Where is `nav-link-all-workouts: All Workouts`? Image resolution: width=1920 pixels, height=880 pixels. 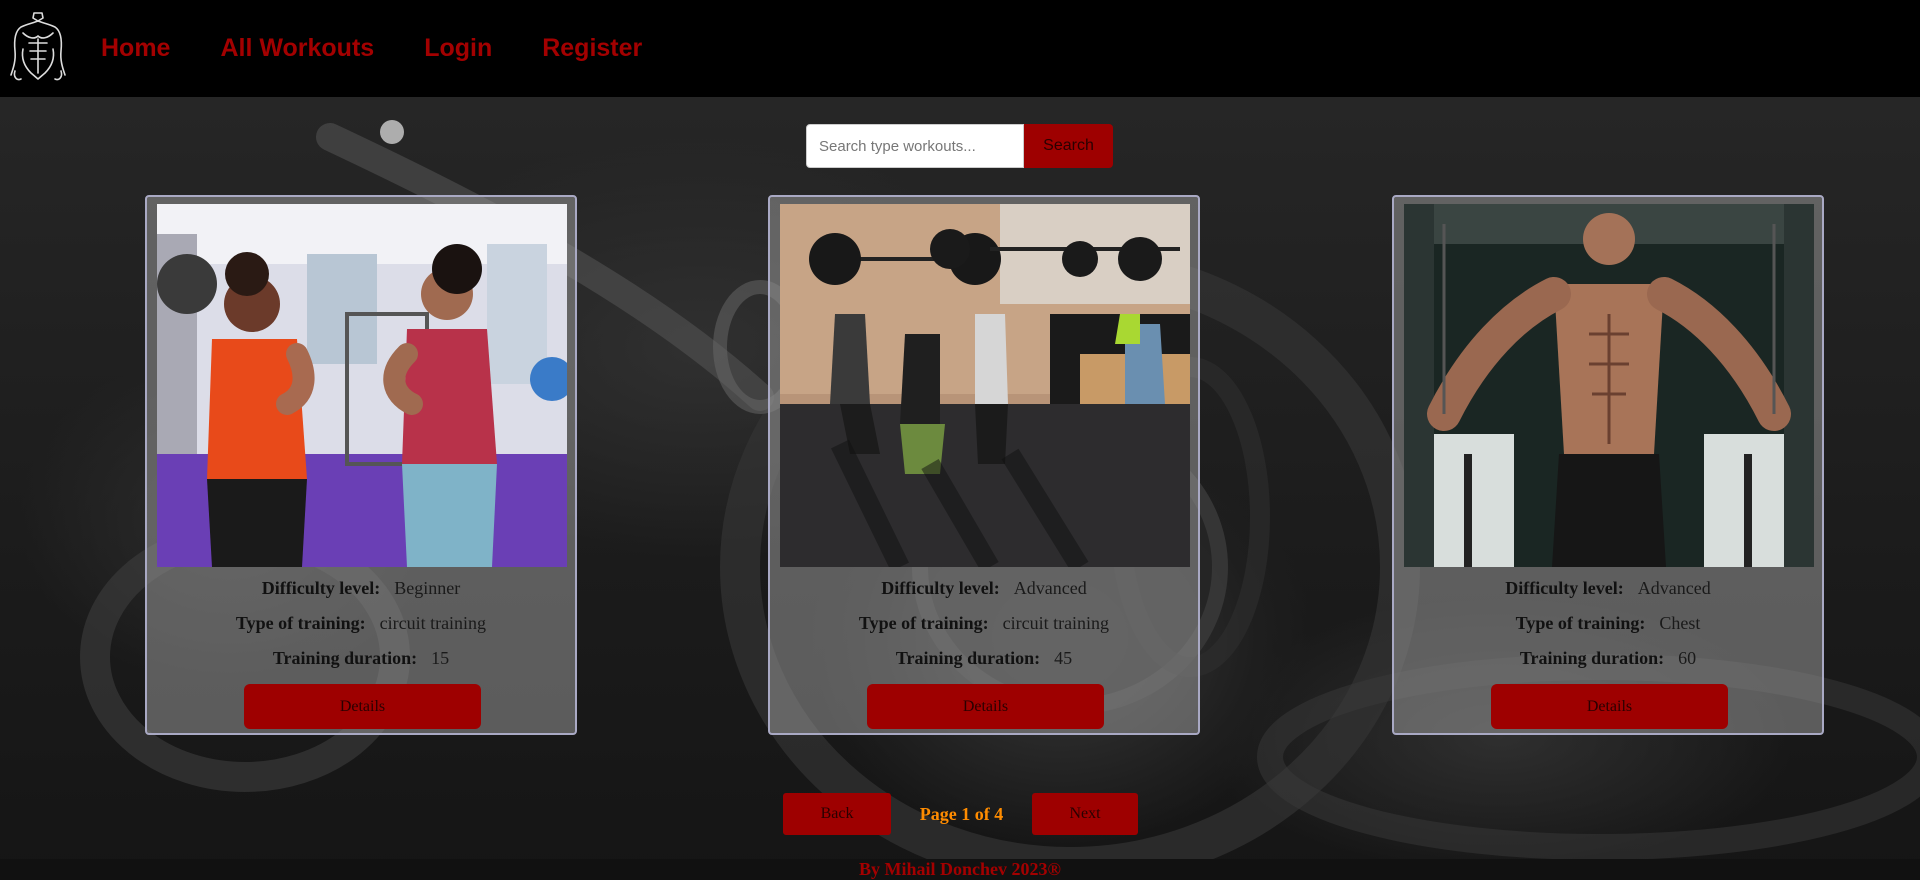 nav-link-all-workouts: All Workouts is located at coordinates (297, 48).